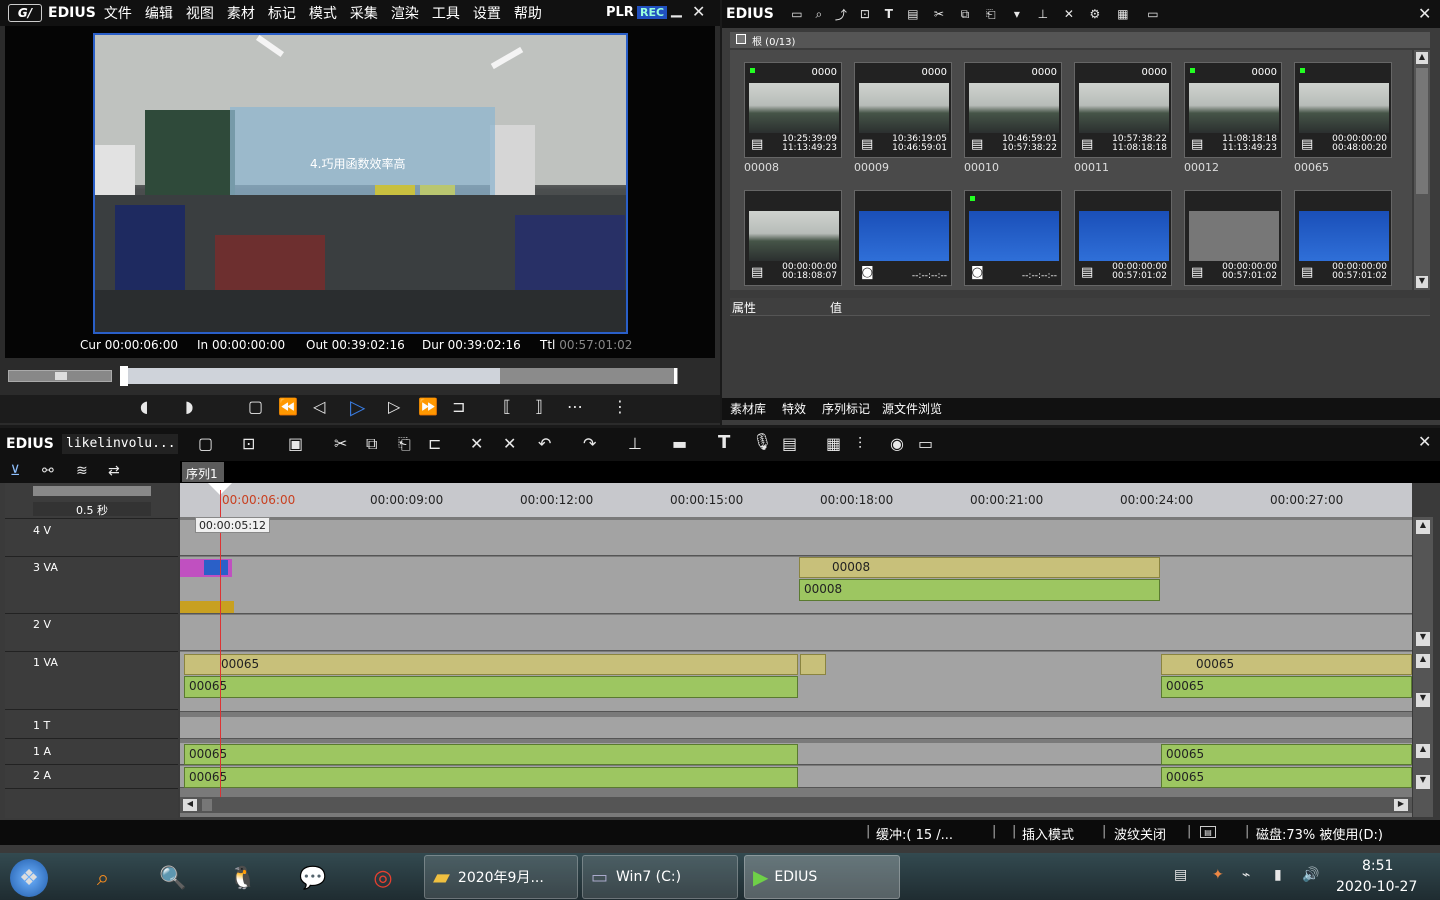  What do you see at coordinates (92, 491) in the screenshot?
I see `zoom-slider` at bounding box center [92, 491].